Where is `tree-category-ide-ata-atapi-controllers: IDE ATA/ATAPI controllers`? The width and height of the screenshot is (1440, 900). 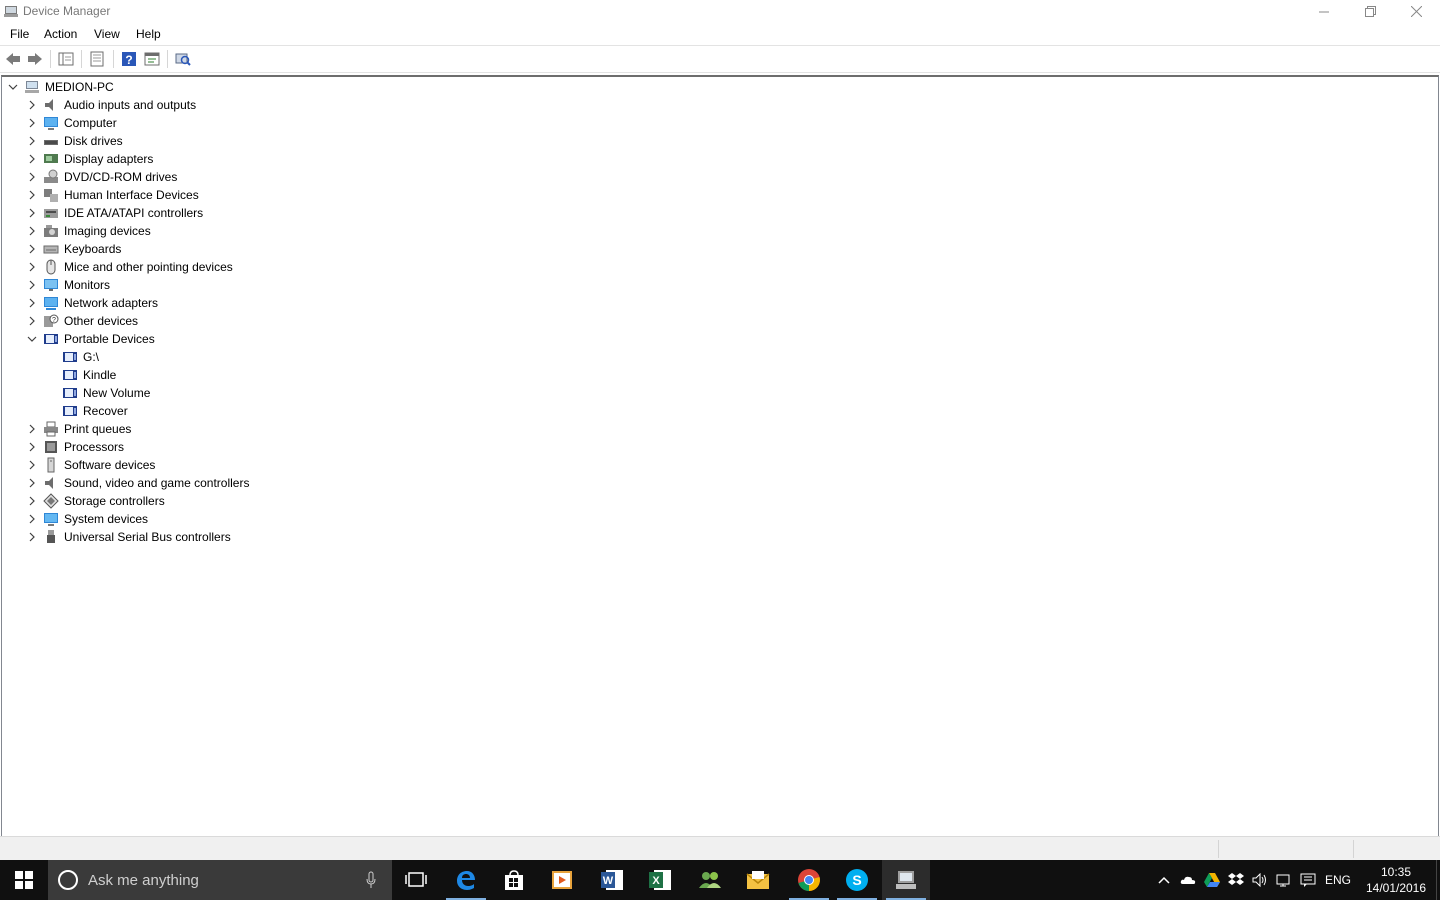 tree-category-ide-ata-atapi-controllers: IDE ATA/ATAPI controllers is located at coordinates (302, 213).